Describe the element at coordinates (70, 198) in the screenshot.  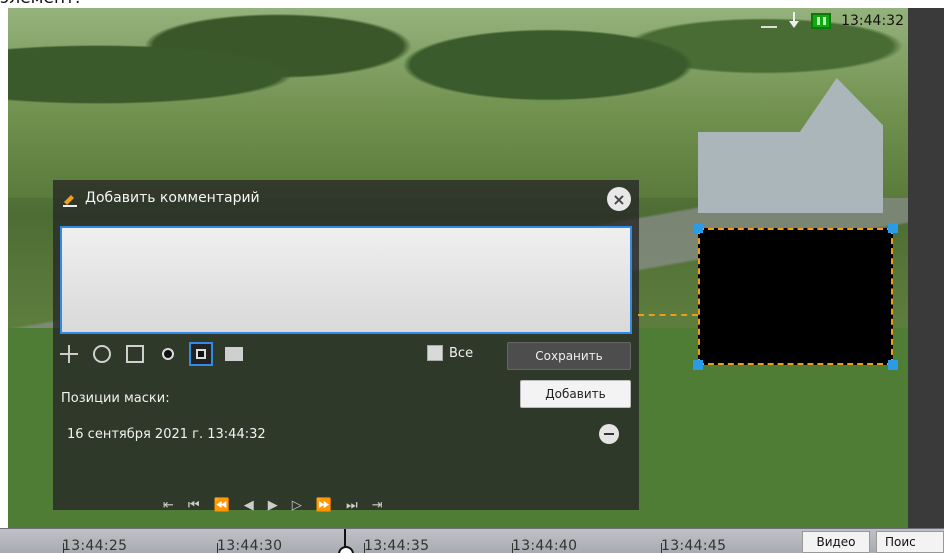
I see `pencil-icon` at that location.